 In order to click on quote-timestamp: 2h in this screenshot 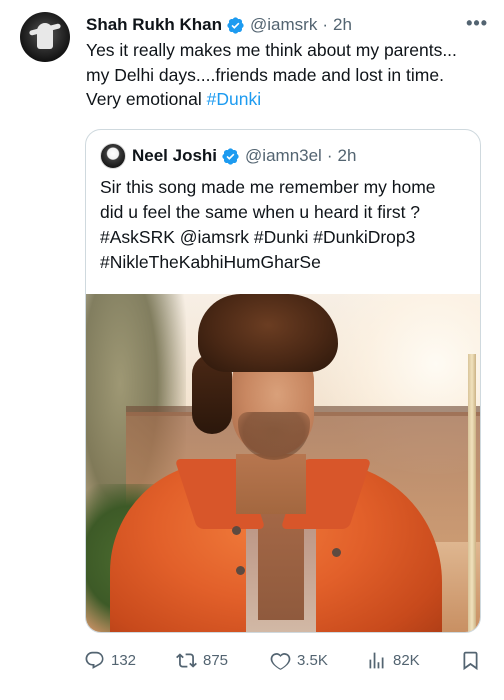, I will do `click(347, 156)`.